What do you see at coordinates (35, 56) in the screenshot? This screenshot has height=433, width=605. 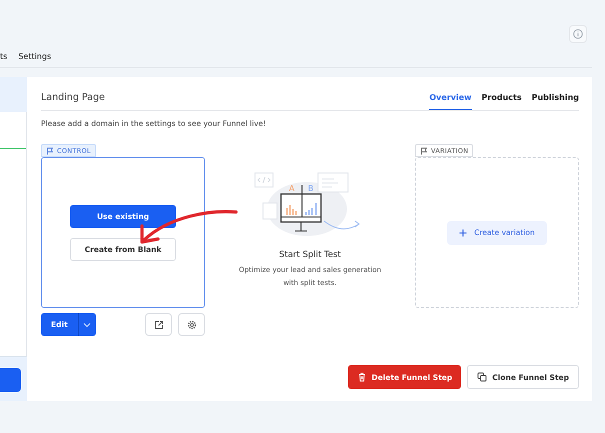 I see `nav-link: Settings` at bounding box center [35, 56].